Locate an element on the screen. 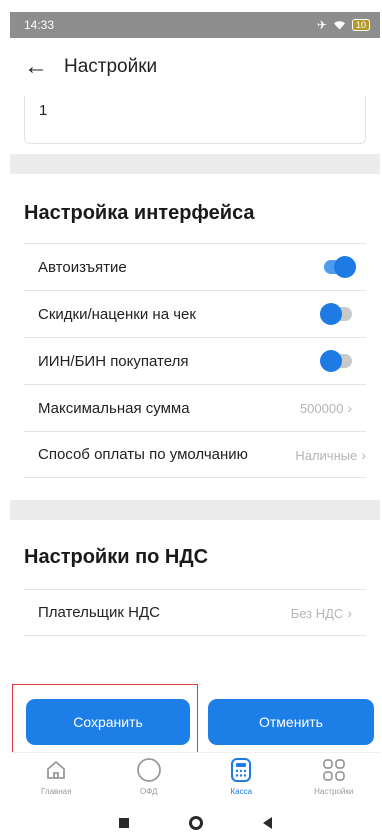 The image size is (382, 832). toggle-auto-withdrawal is located at coordinates (340, 267).